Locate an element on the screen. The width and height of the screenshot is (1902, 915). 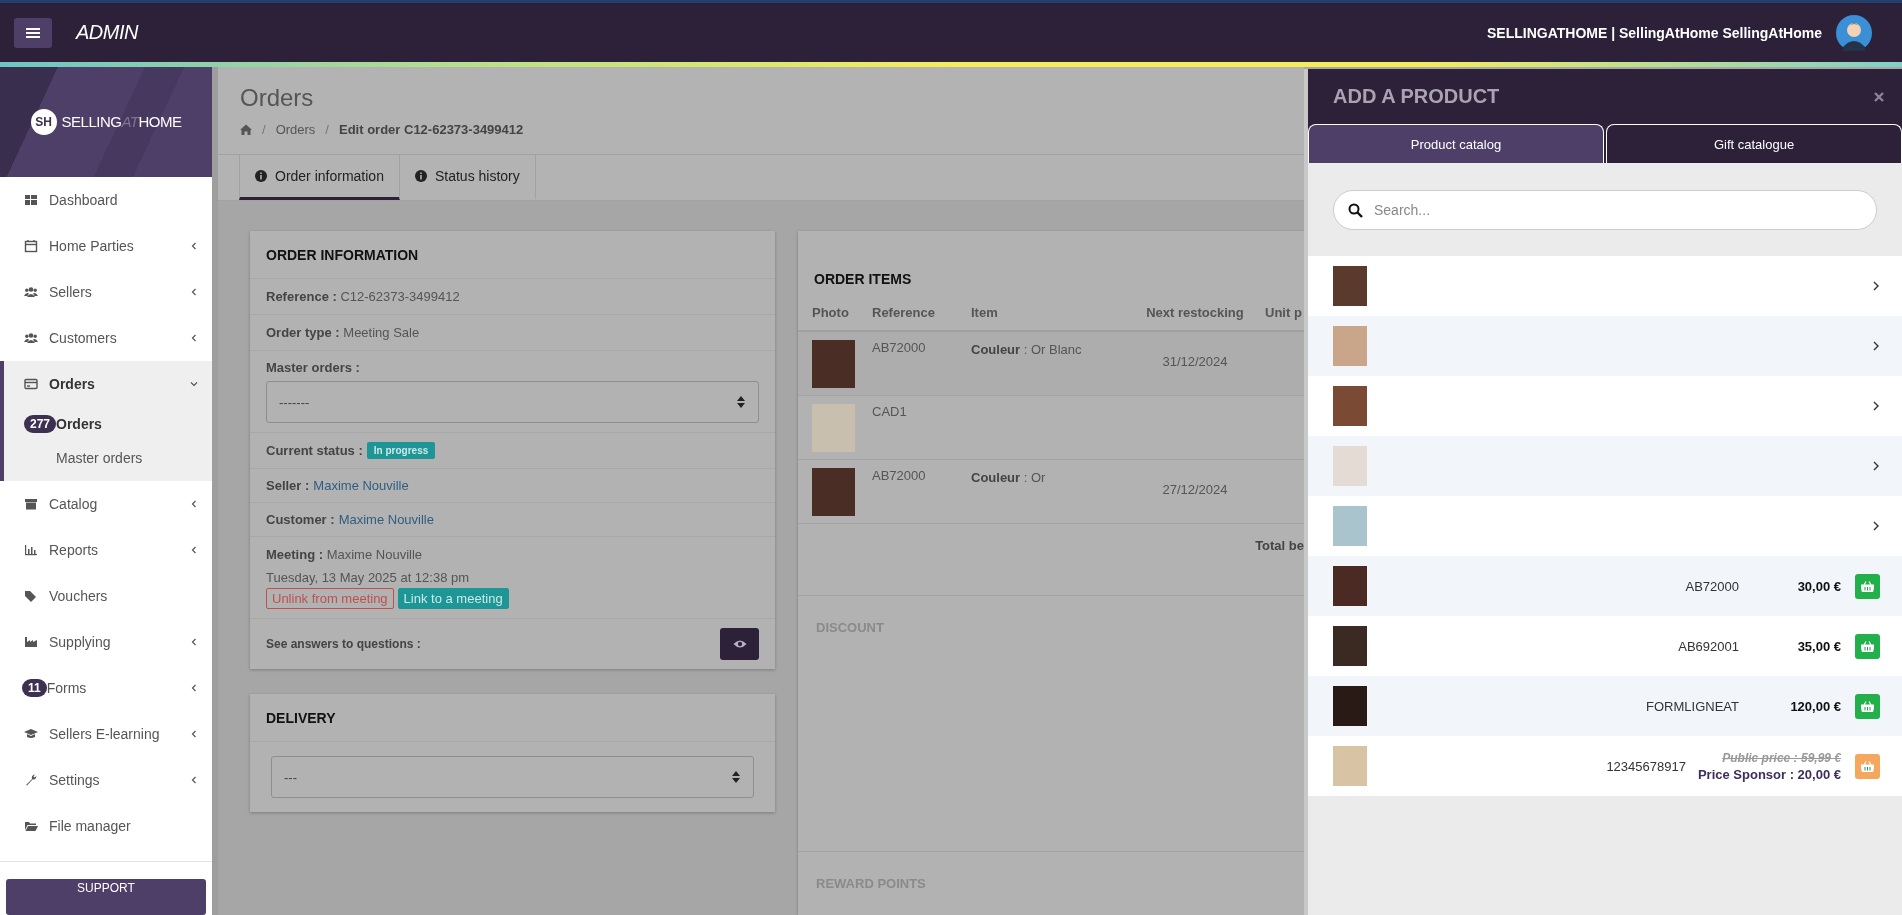
menu-item: Customers is located at coordinates (106, 337).